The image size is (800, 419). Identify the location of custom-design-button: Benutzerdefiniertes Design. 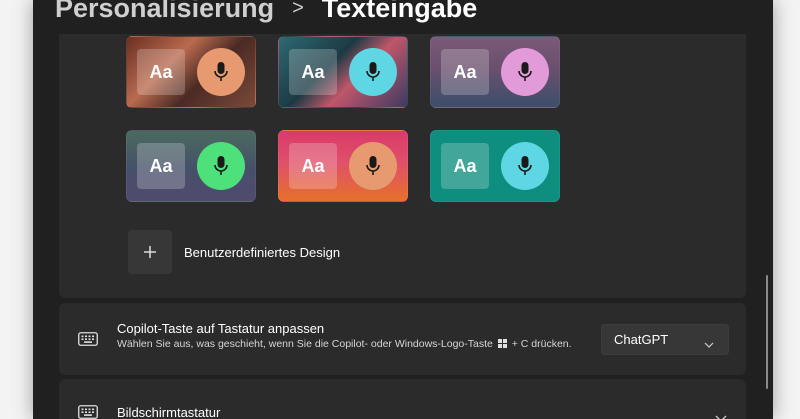
(234, 252).